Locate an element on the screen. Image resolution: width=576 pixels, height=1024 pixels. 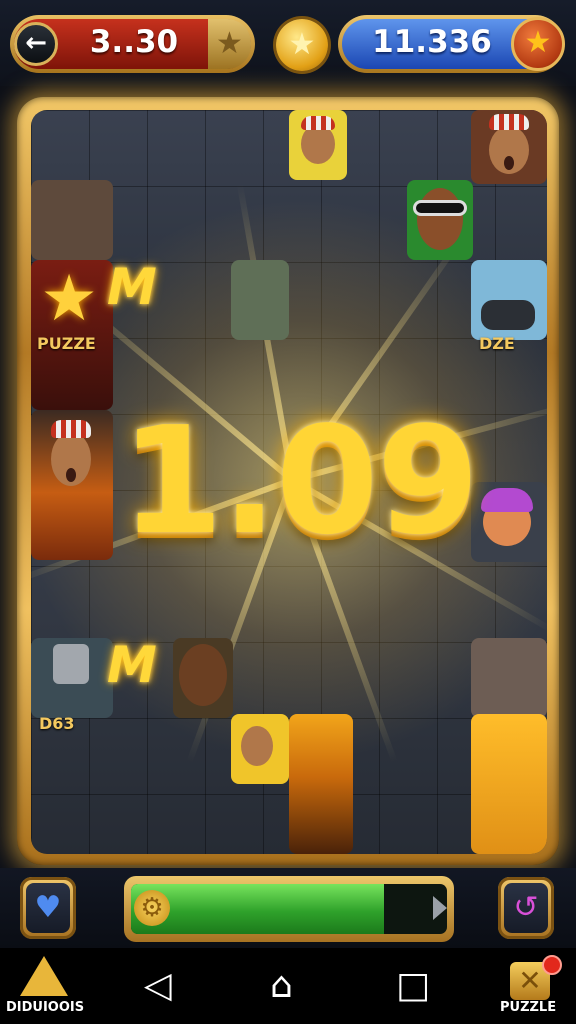
coin-counter-value: 11.336 is located at coordinates (432, 42).